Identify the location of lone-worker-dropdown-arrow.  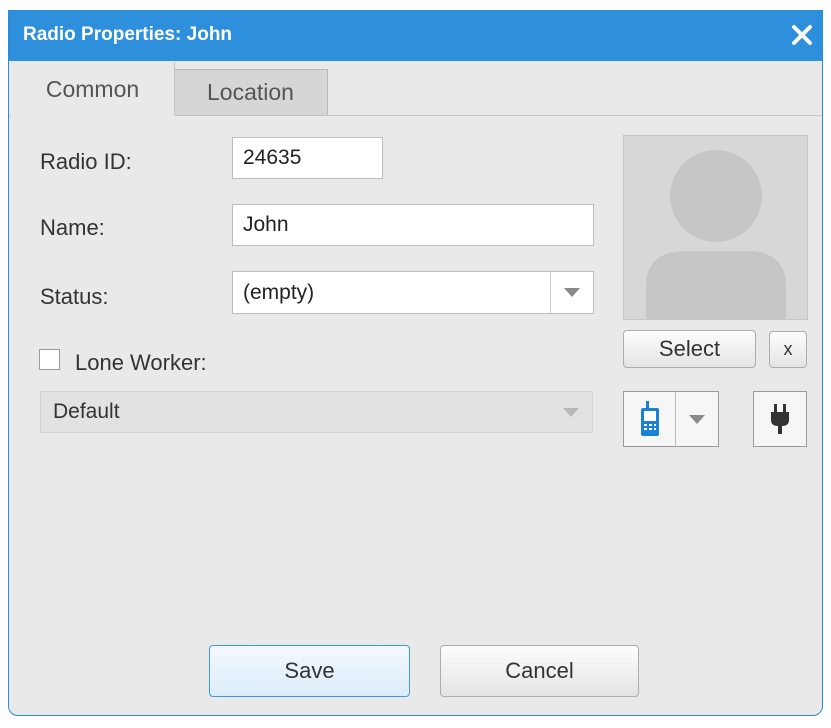
(571, 412).